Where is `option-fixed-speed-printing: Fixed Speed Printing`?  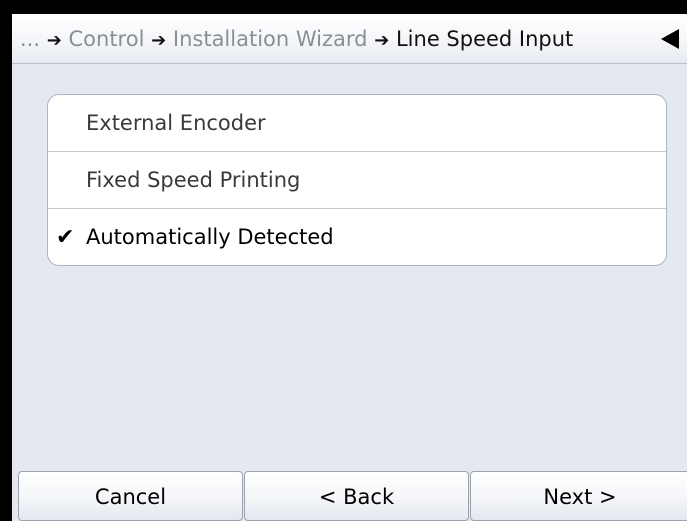
option-fixed-speed-printing: Fixed Speed Printing is located at coordinates (357, 180).